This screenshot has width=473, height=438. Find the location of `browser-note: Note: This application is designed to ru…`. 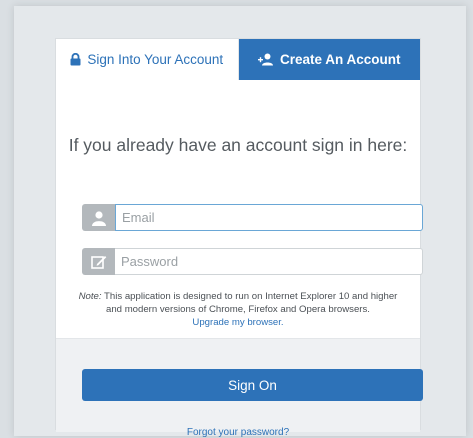

browser-note: Note: This application is designed to ru… is located at coordinates (238, 309).